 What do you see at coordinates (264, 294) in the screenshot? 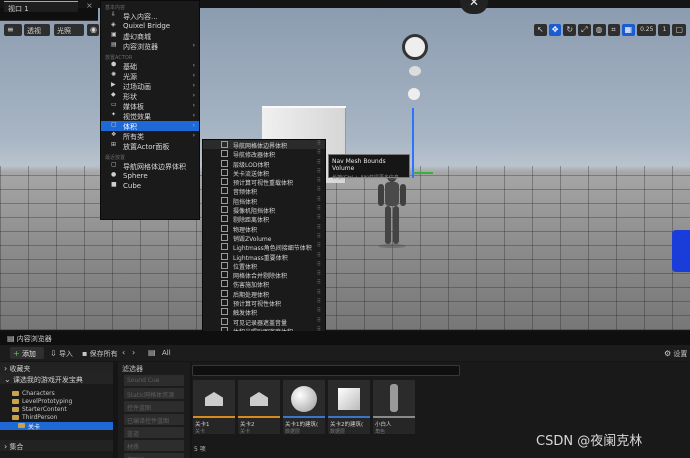
I see `submenu-item: 后期处理体积 ⠿` at bounding box center [264, 294].